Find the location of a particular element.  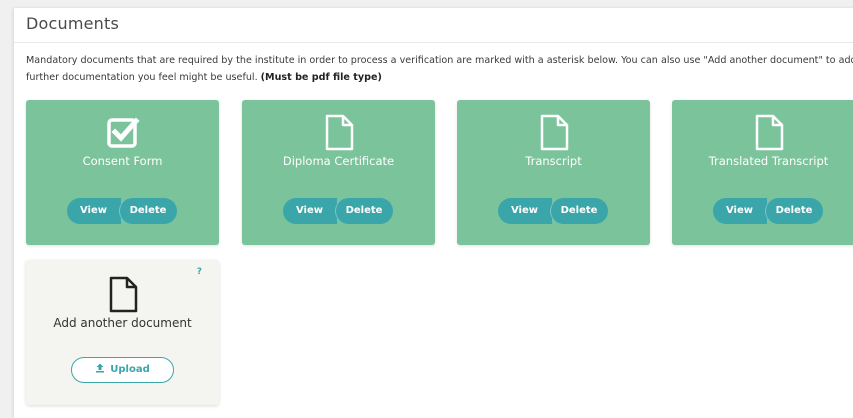

description-file-type-note: (Must be pdf file type) is located at coordinates (321, 77).